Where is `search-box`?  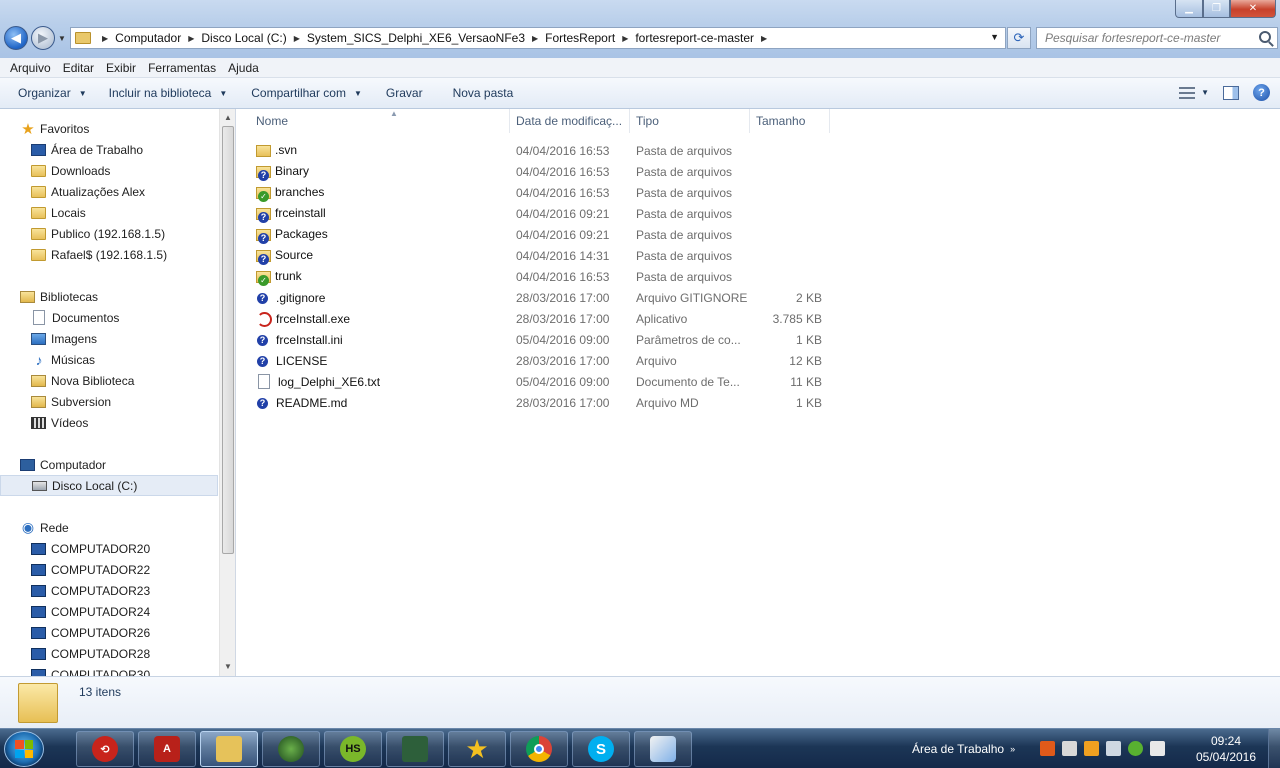
search-box is located at coordinates (1157, 38).